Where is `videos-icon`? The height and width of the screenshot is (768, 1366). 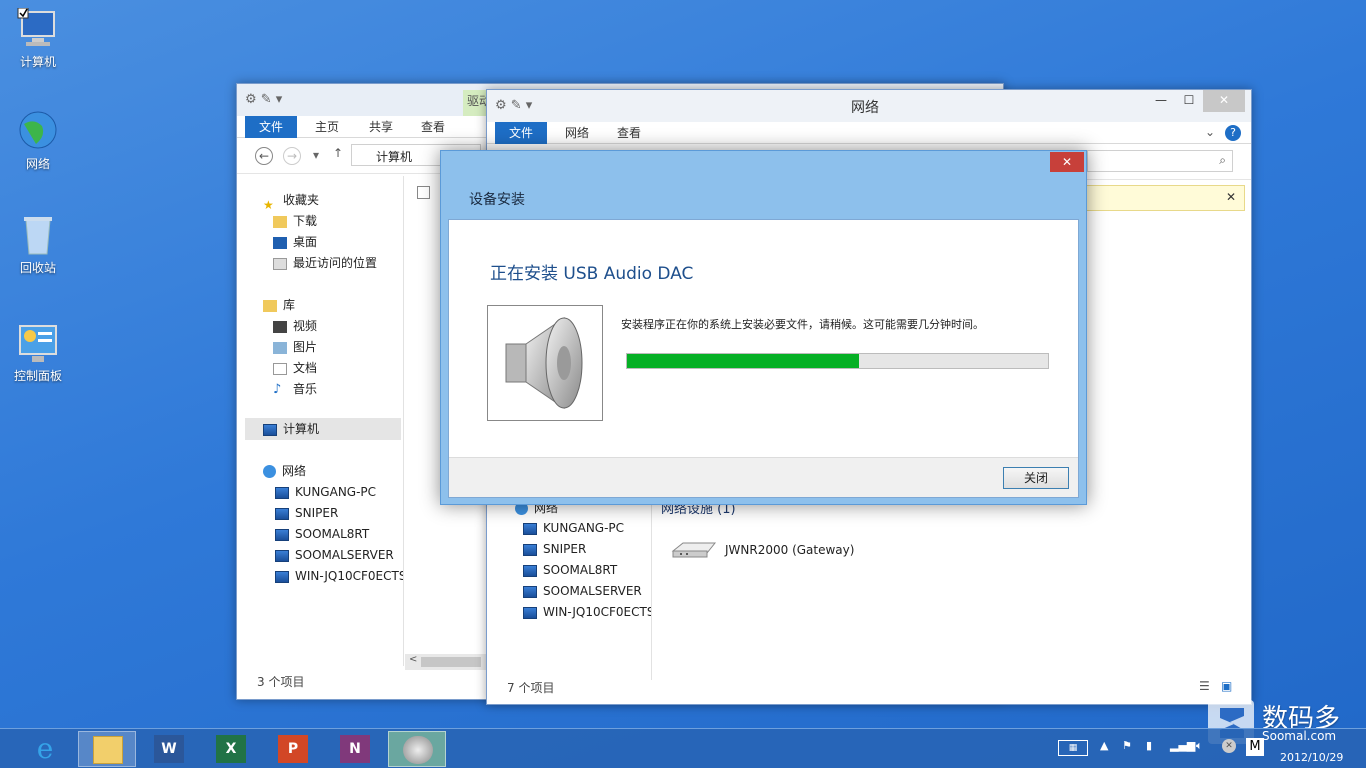 videos-icon is located at coordinates (280, 326).